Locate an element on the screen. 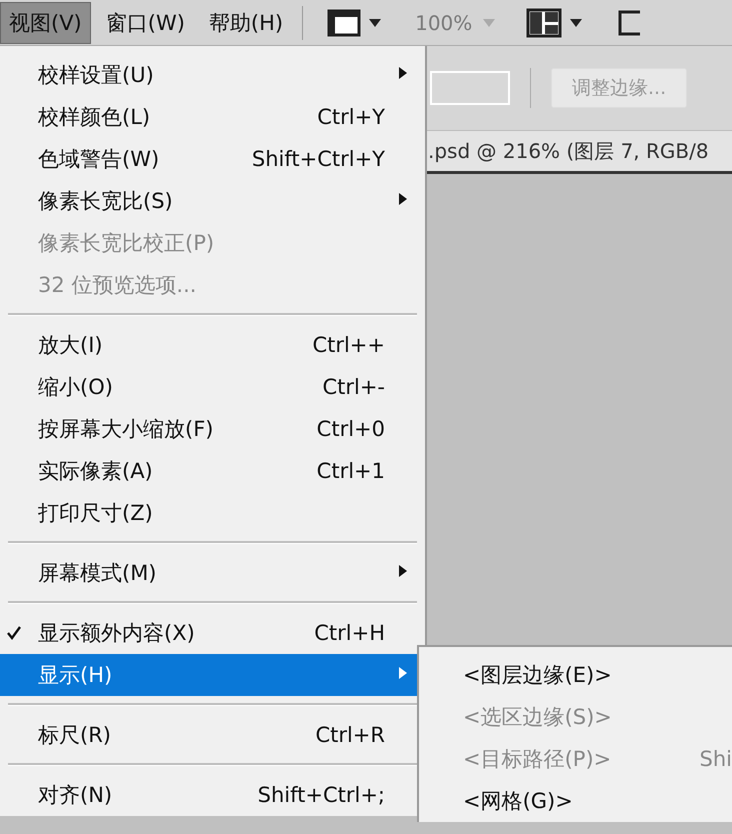 This screenshot has height=834, width=732. menu-item: 校样设置(U) is located at coordinates (212, 75).